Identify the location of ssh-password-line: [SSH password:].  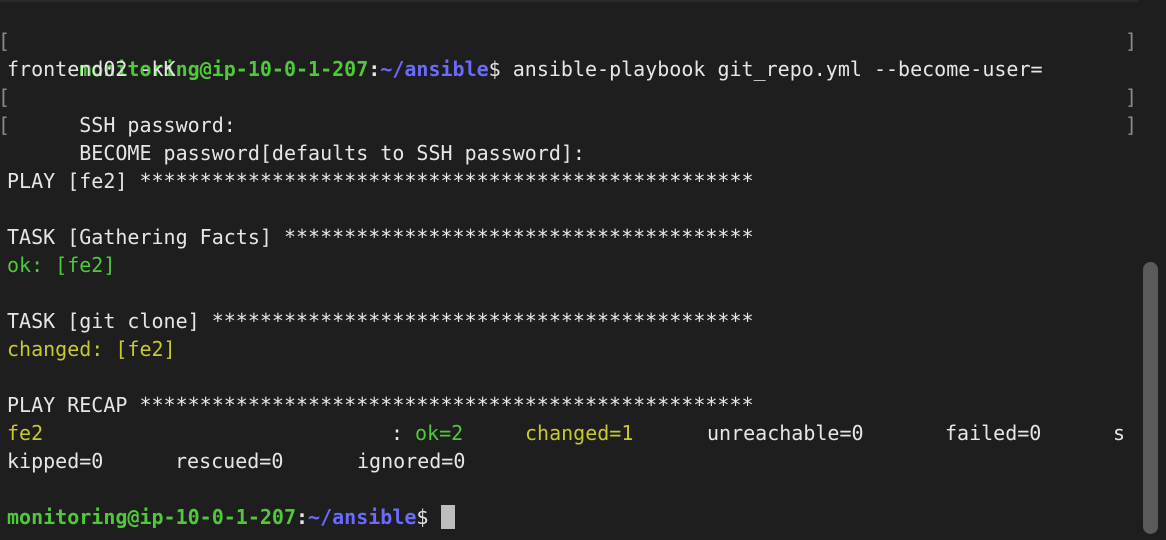
(568, 110).